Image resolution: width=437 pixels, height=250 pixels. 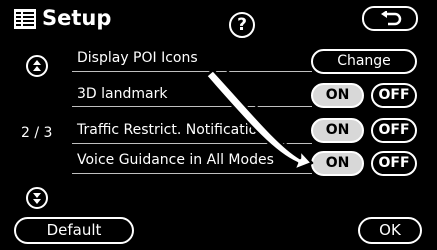 I want to click on ok-button: OK, so click(x=390, y=230).